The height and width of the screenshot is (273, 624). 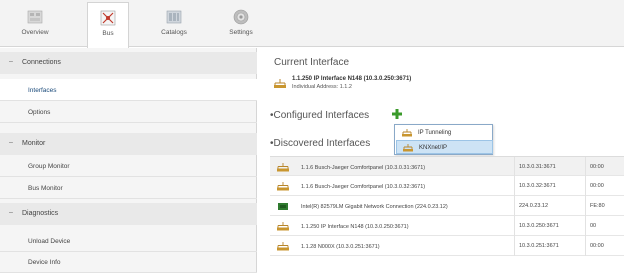 I want to click on sidebar-item-label: Options, so click(x=39, y=112).